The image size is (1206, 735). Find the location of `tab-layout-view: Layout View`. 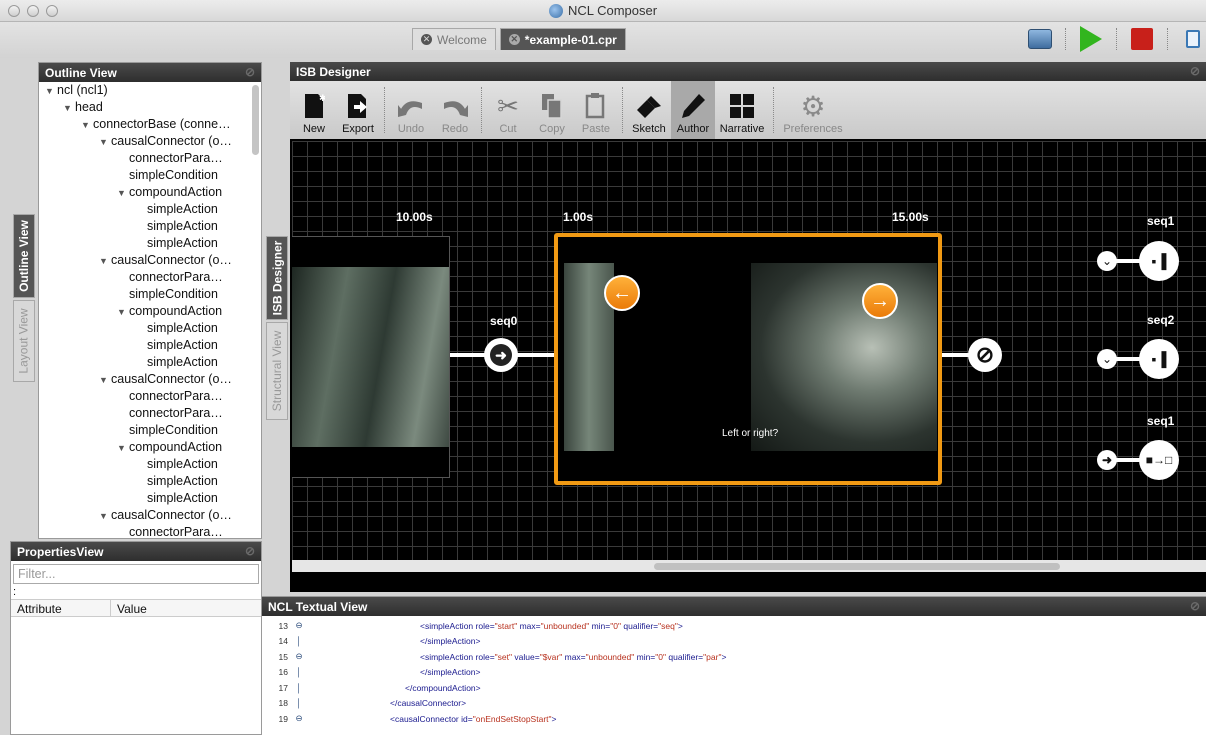

tab-layout-view: Layout View is located at coordinates (24, 341).